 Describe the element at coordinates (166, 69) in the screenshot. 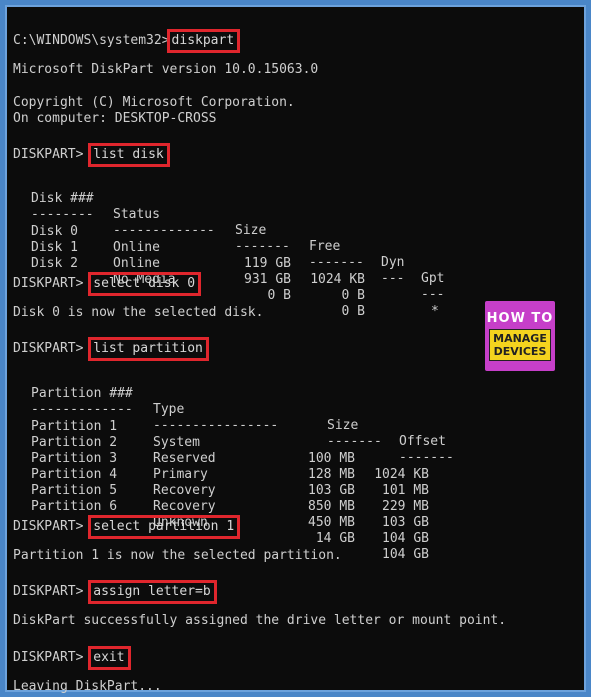

I see `version-line: Microsoft DiskPart version 10.0.15063.0` at that location.